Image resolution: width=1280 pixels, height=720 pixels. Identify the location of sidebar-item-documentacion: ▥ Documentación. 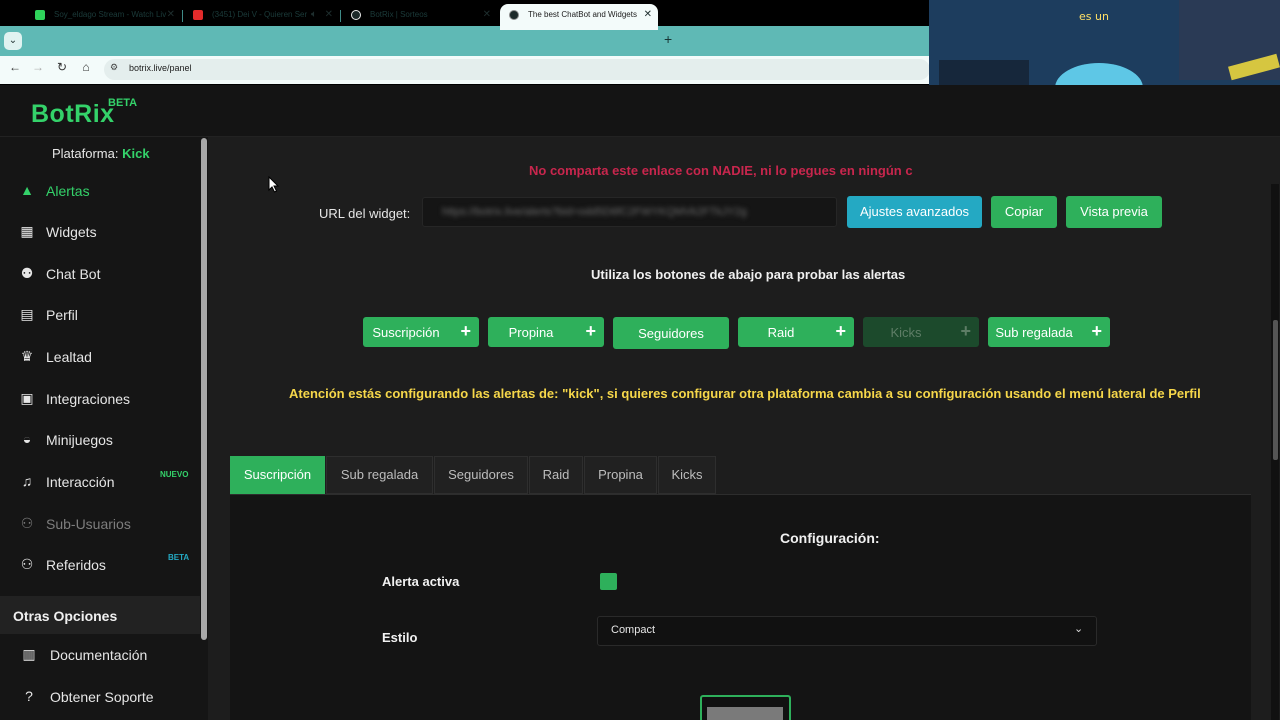
(100, 656).